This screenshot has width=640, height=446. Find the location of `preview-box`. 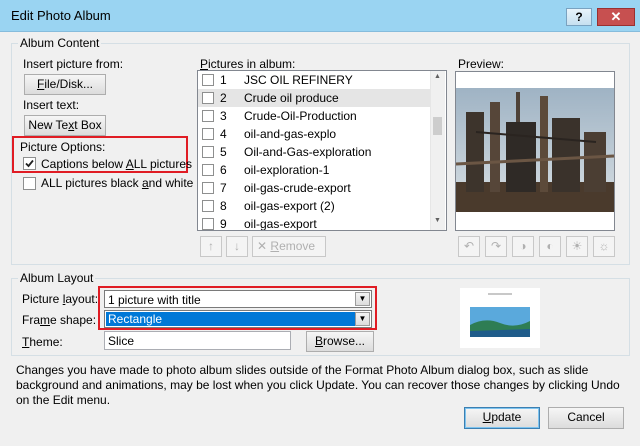

preview-box is located at coordinates (535, 151).